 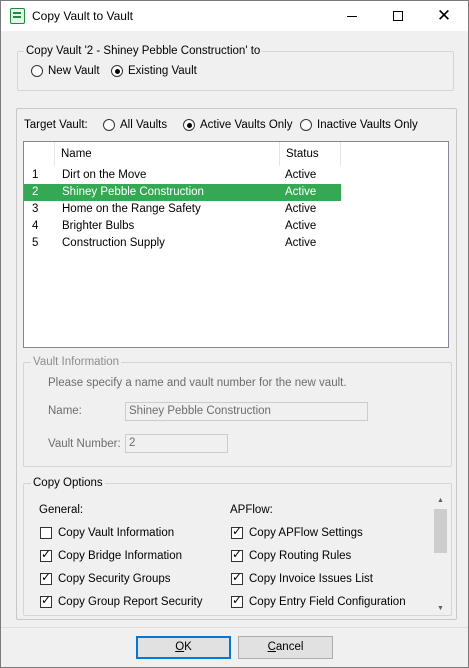 I want to click on copy-group-report-security-checkbox: Copy Group Report Security, so click(x=121, y=600).